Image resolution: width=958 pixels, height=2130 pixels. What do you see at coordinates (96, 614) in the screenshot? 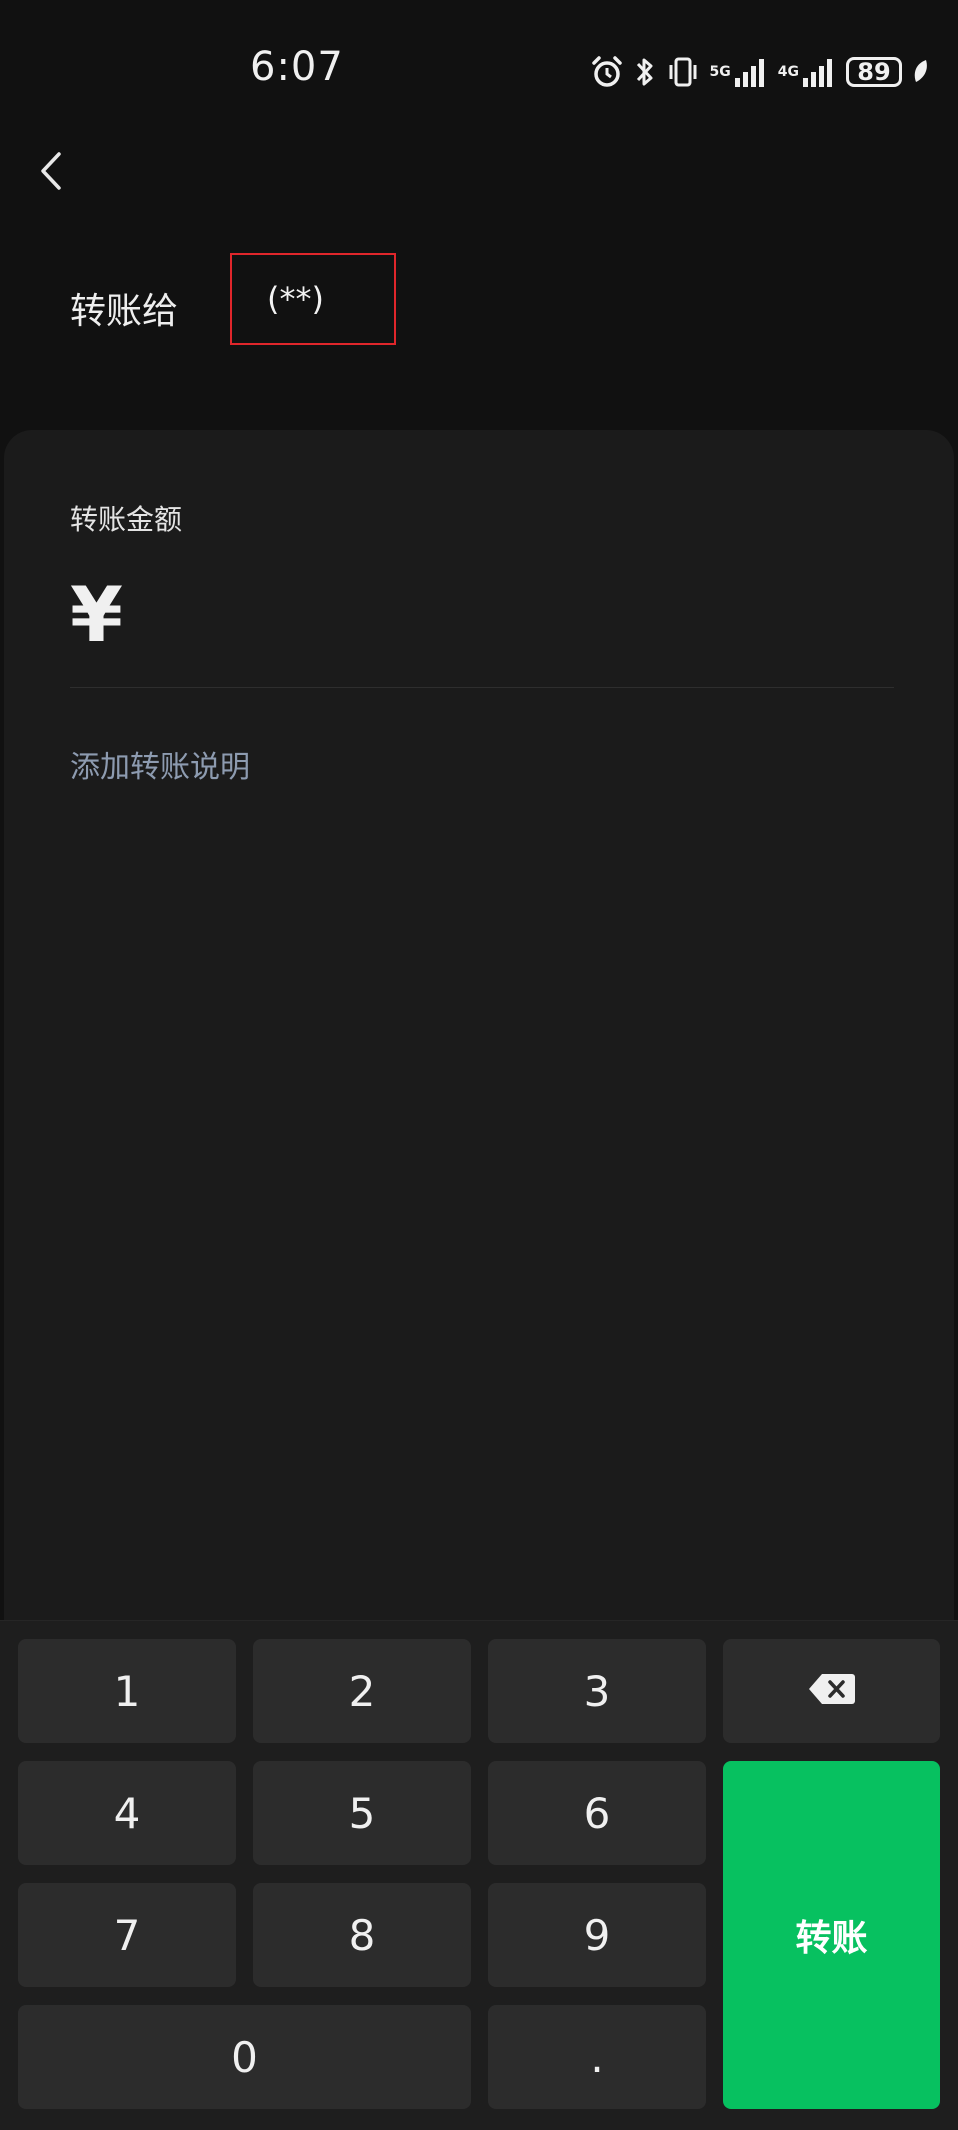
I see `currency-symbol: ¥` at bounding box center [96, 614].